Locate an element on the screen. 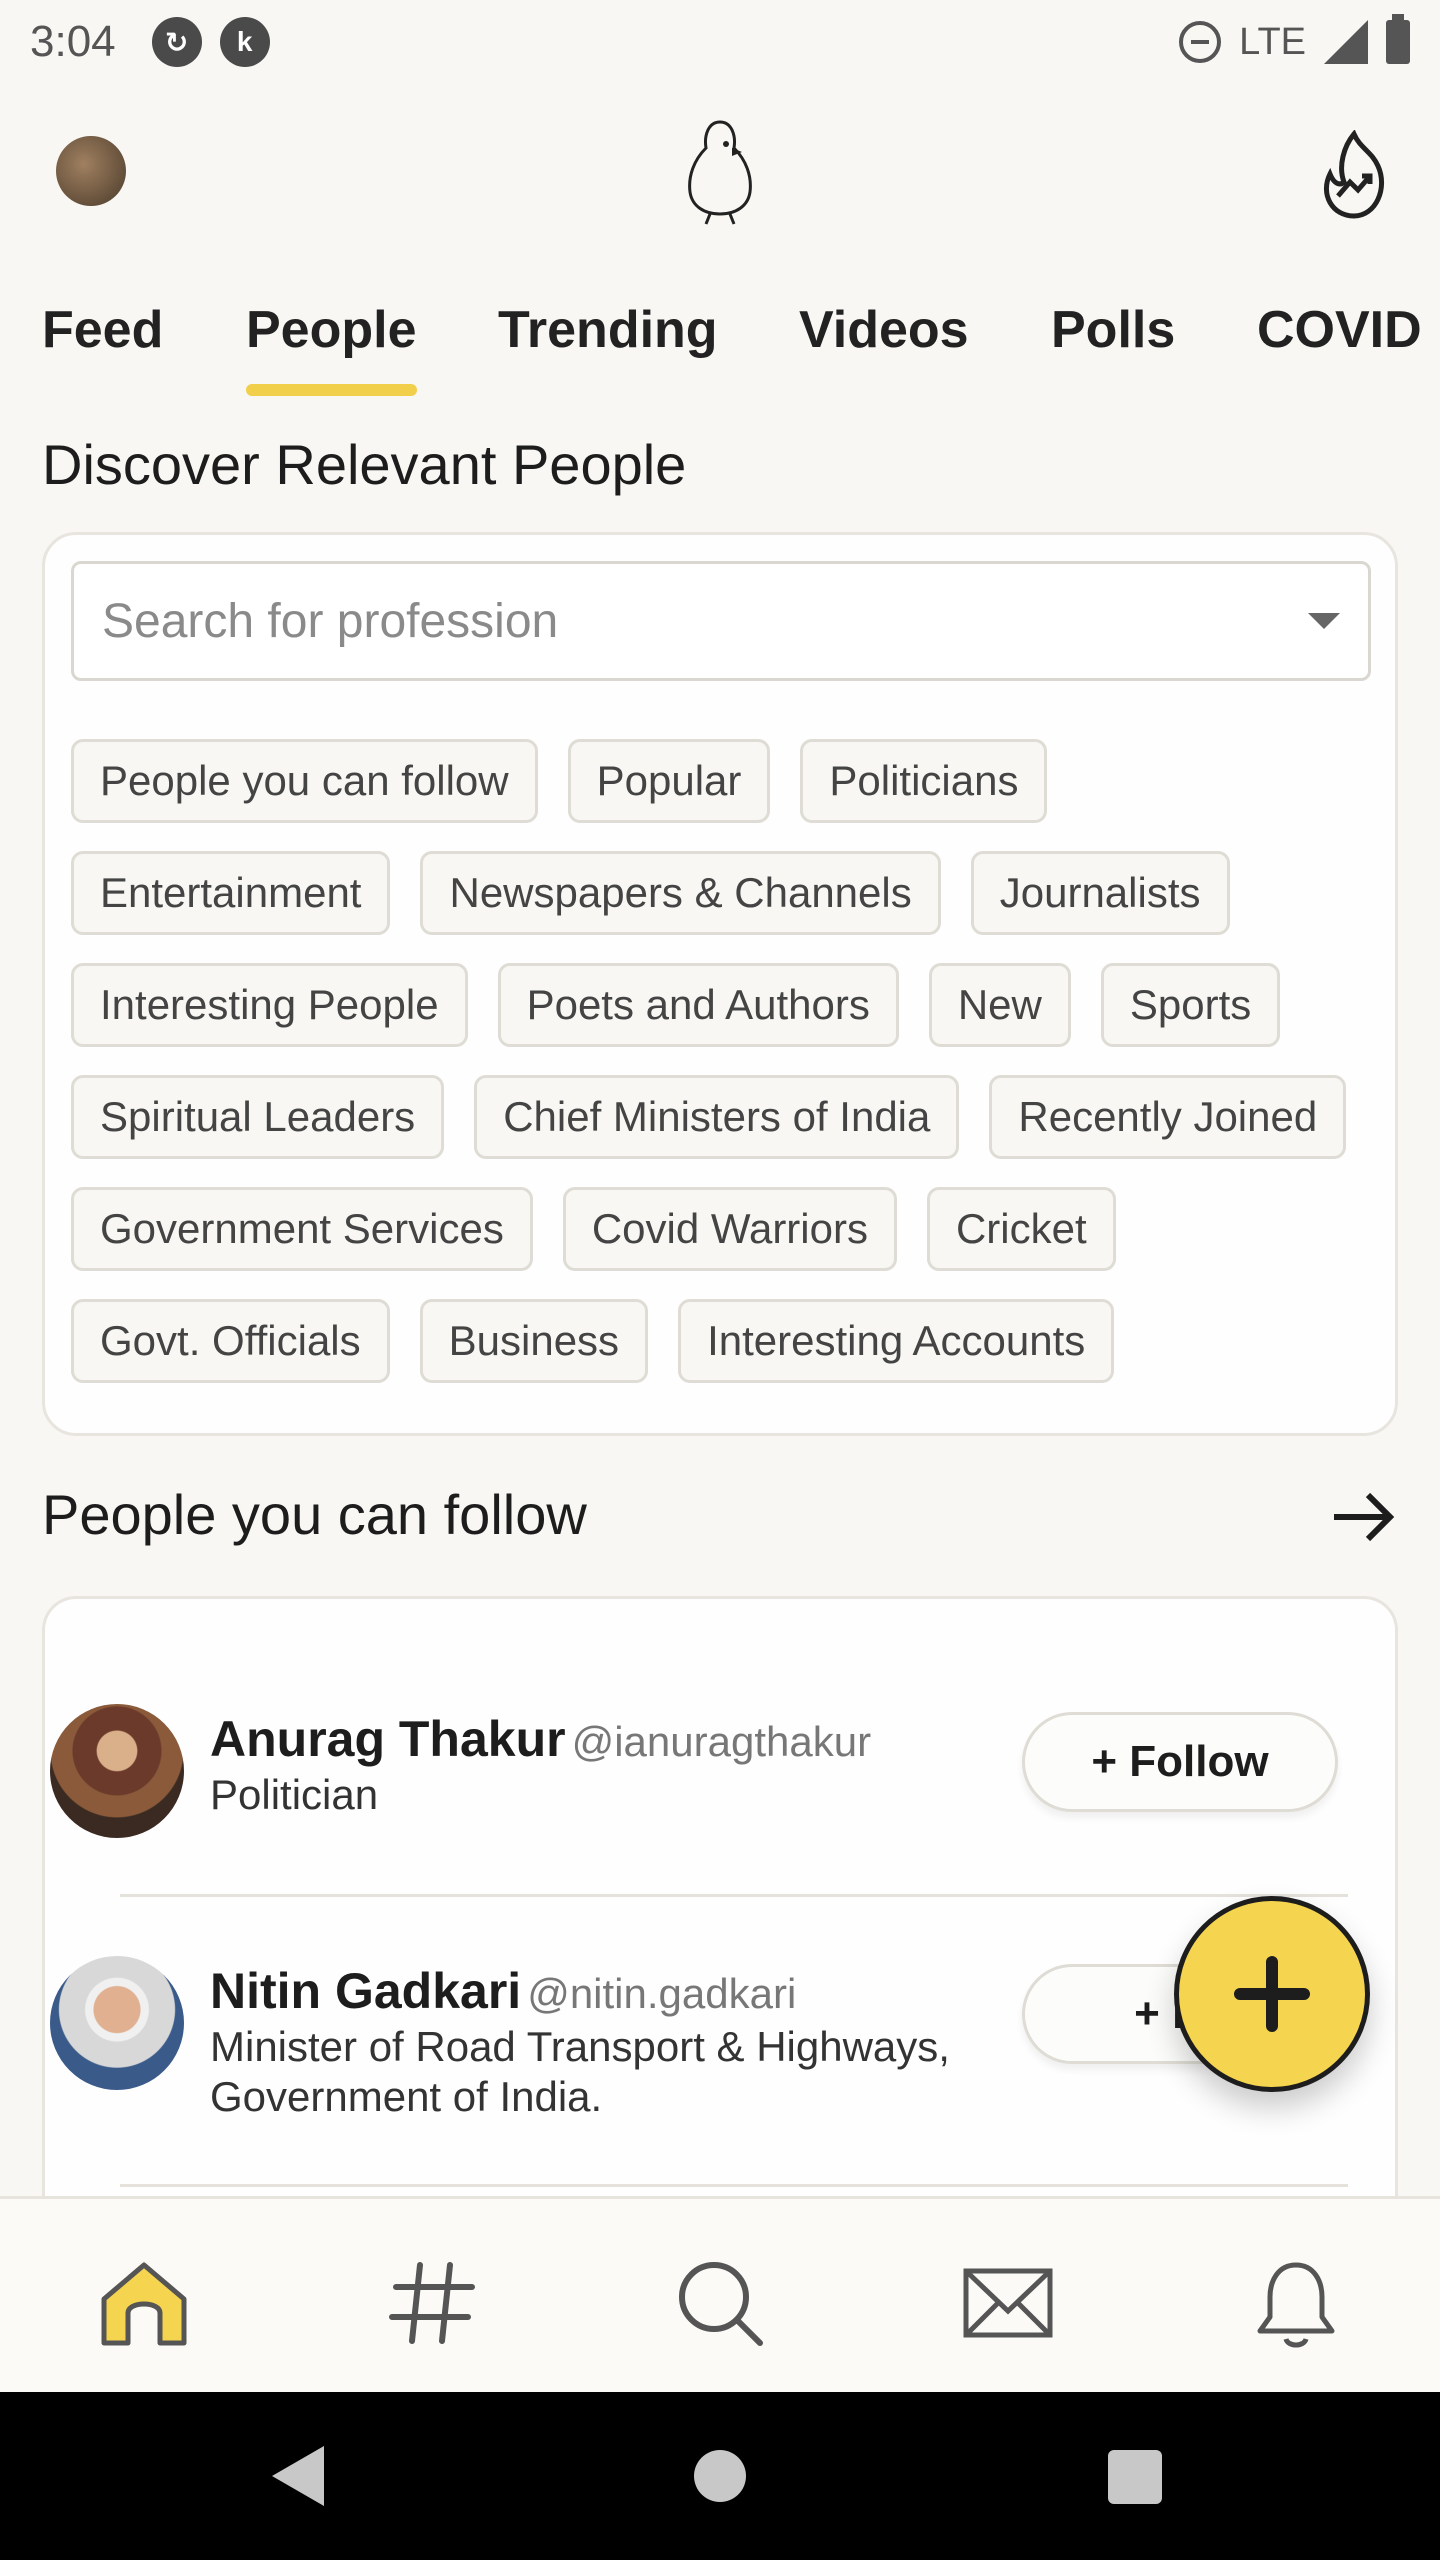 This screenshot has width=1440, height=2560. recents-icon is located at coordinates (1135, 2477).